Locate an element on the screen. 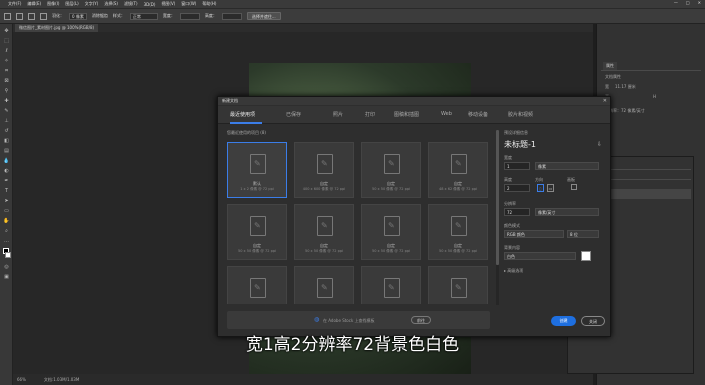 The image size is (705, 385). subtract-selection-icon is located at coordinates (43, 16).